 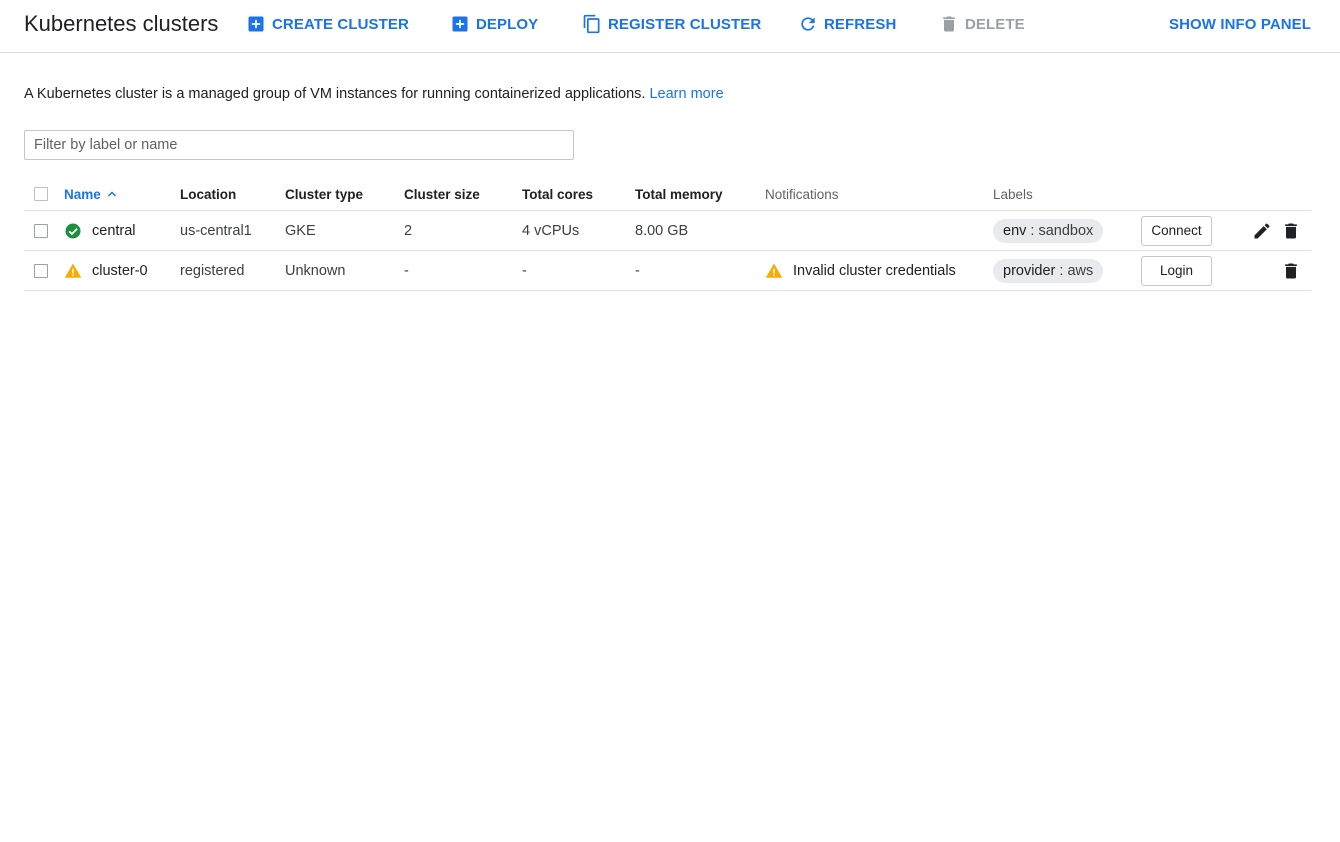 What do you see at coordinates (1066, 230) in the screenshot?
I see `label-value: sandbox` at bounding box center [1066, 230].